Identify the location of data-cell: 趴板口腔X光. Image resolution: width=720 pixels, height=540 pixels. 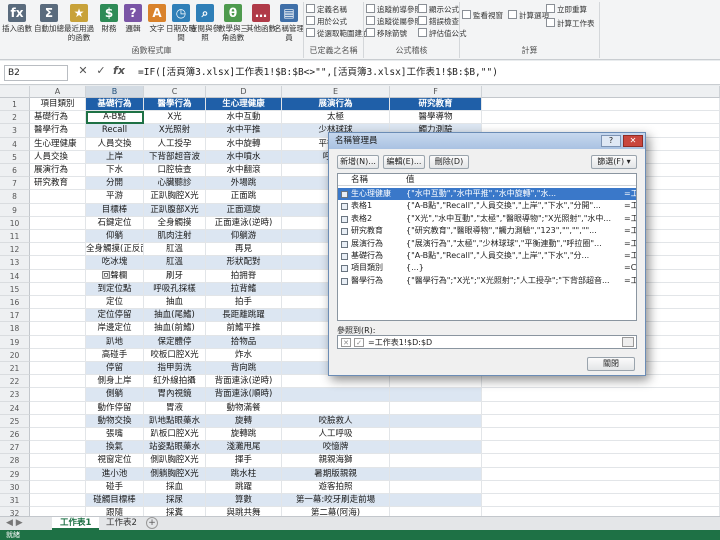
(175, 435).